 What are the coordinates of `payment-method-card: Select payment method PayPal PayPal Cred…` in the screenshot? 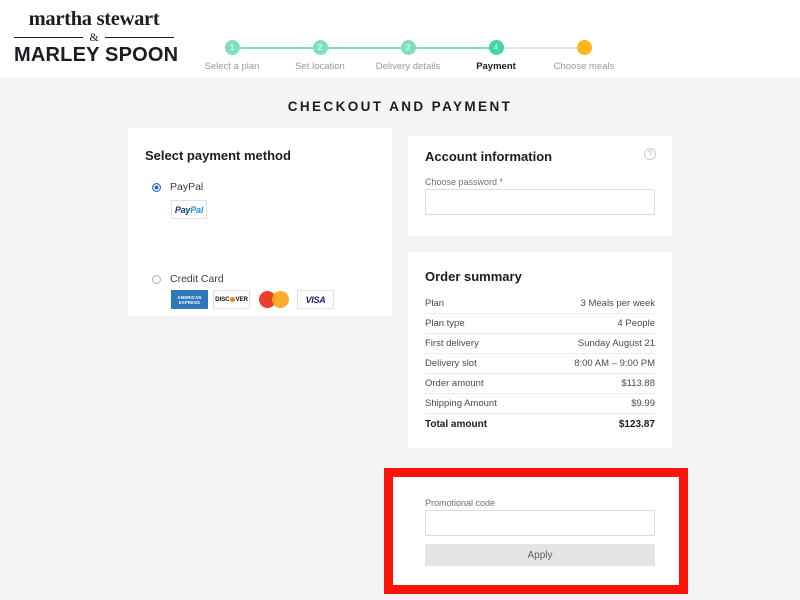 It's located at (260, 222).